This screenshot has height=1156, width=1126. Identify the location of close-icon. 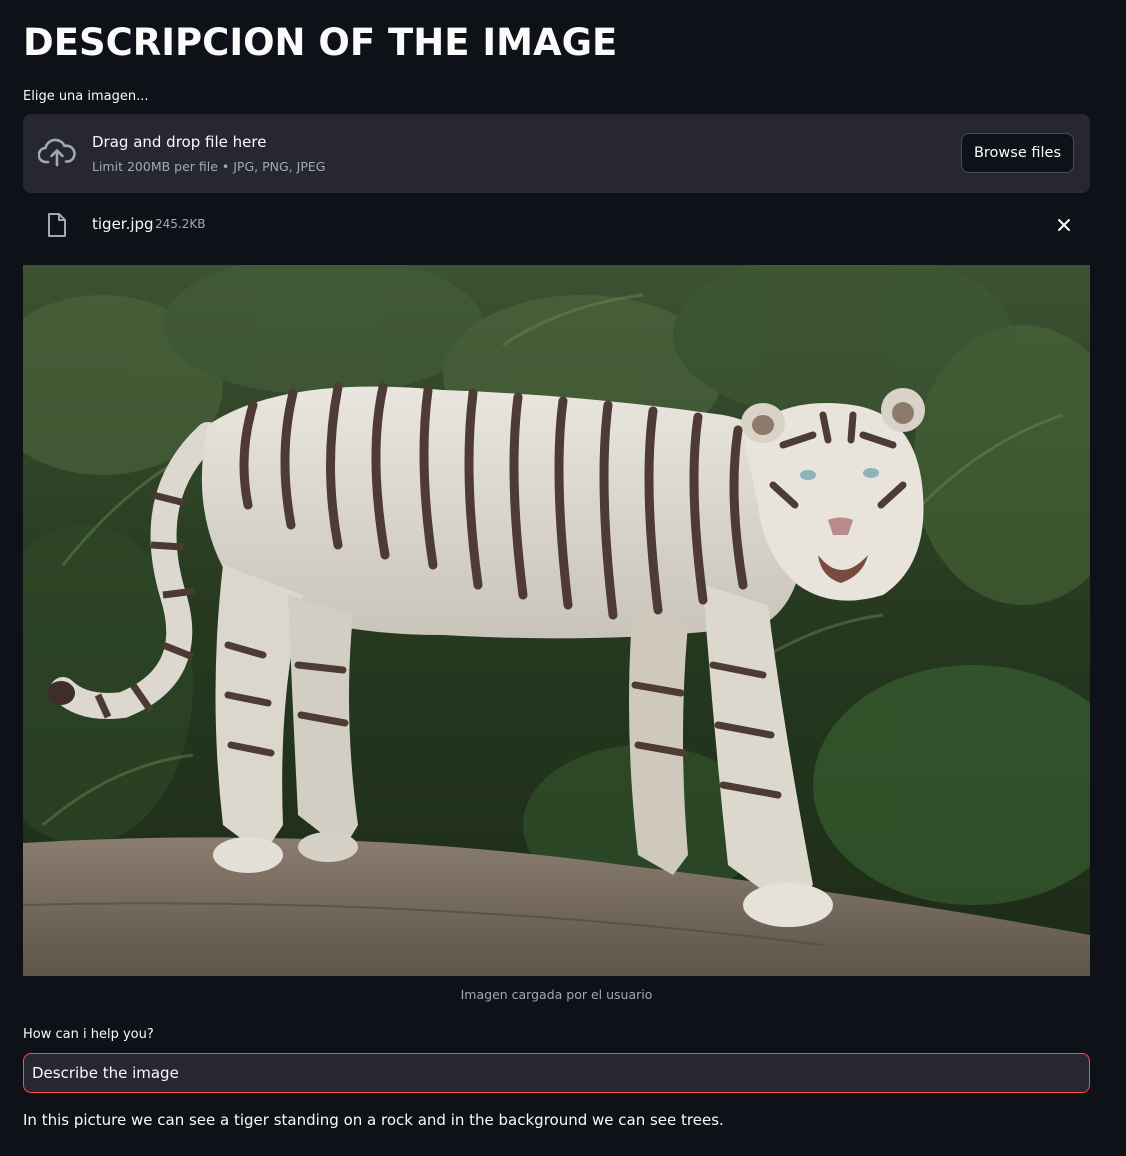
(1064, 225).